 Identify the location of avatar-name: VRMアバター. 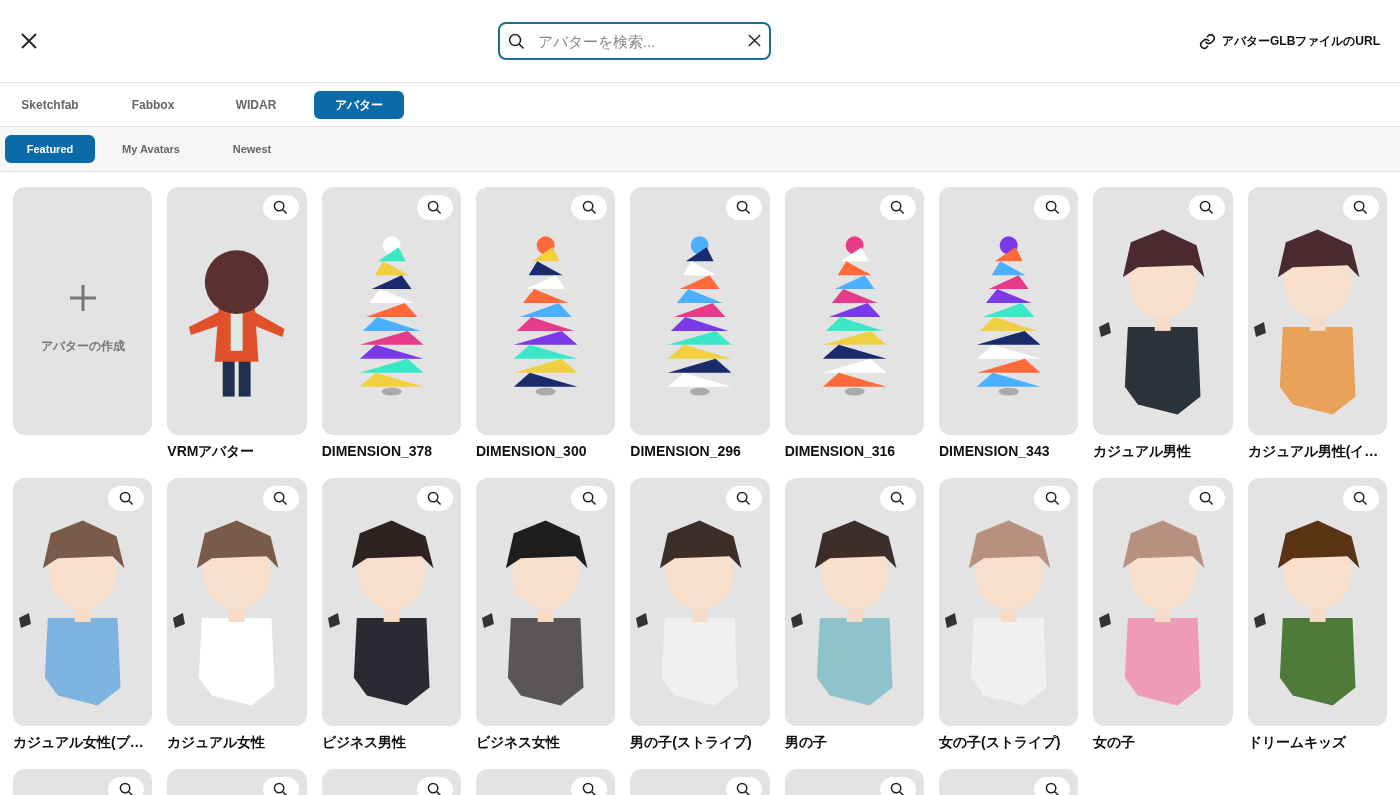
(211, 451).